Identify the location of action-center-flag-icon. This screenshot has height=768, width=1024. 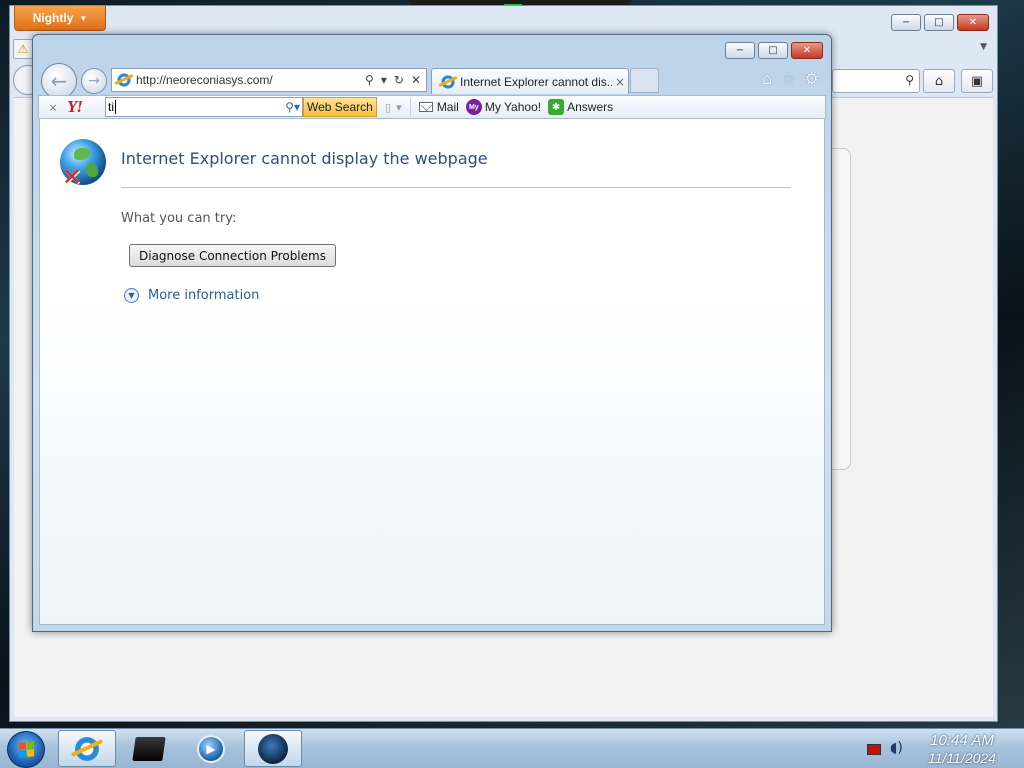
(874, 749).